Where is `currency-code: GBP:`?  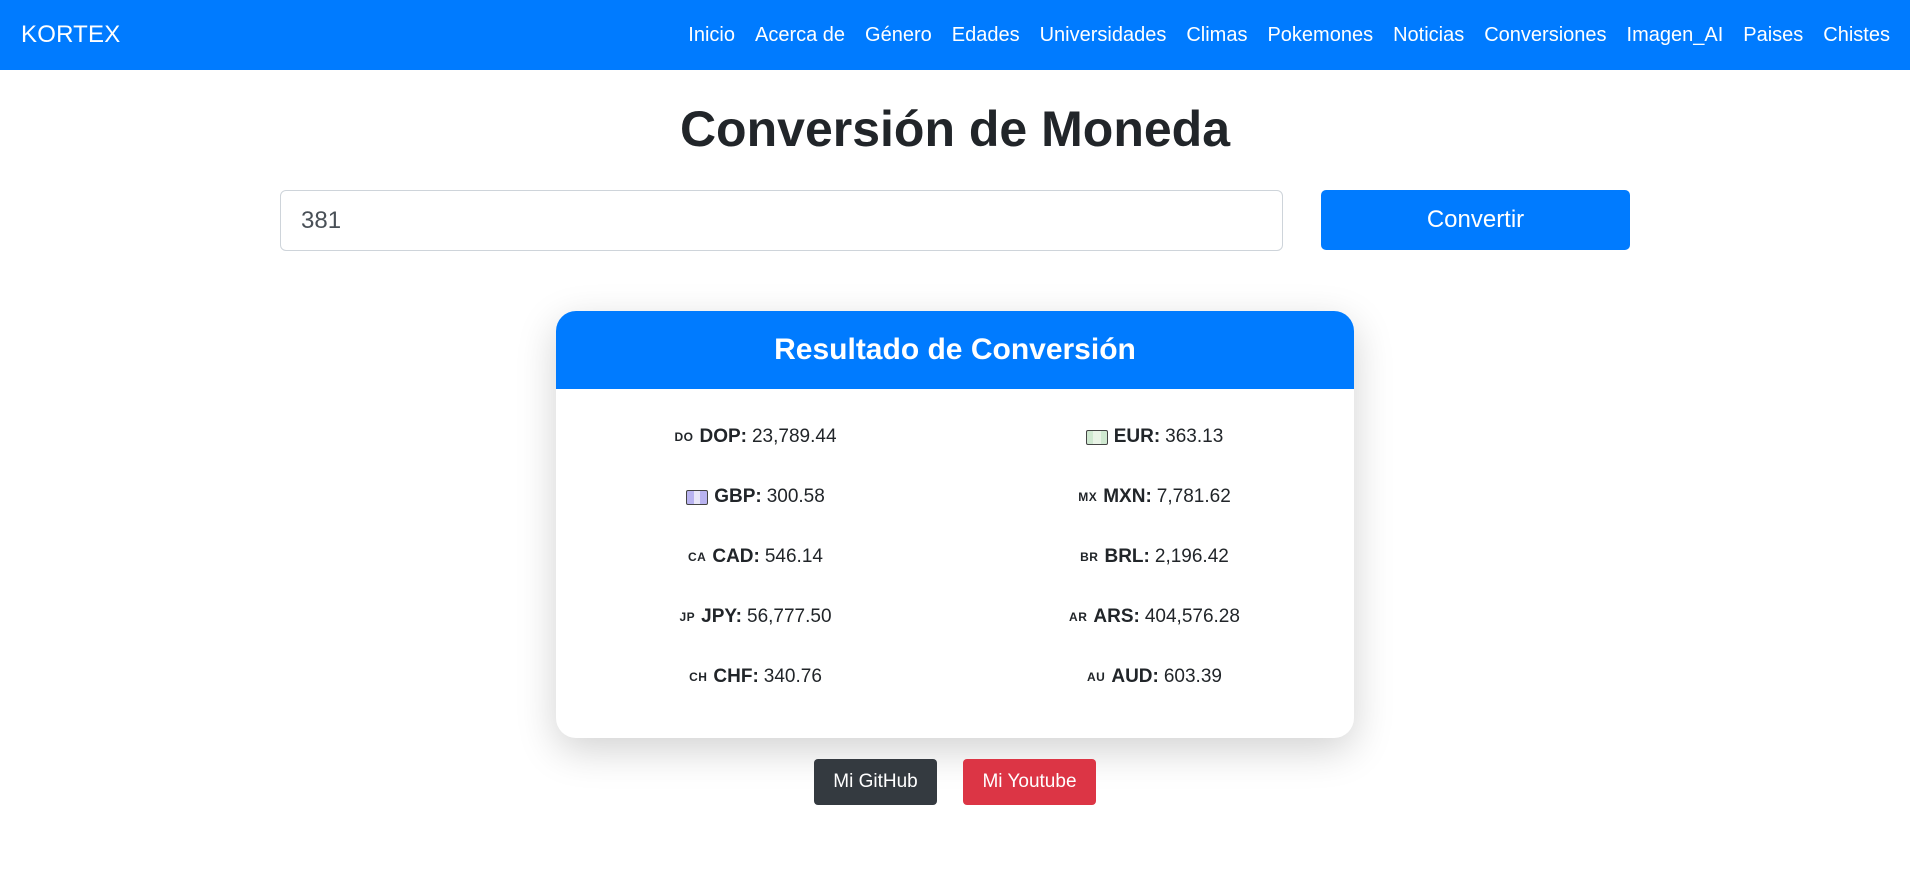
currency-code: GBP: is located at coordinates (738, 496).